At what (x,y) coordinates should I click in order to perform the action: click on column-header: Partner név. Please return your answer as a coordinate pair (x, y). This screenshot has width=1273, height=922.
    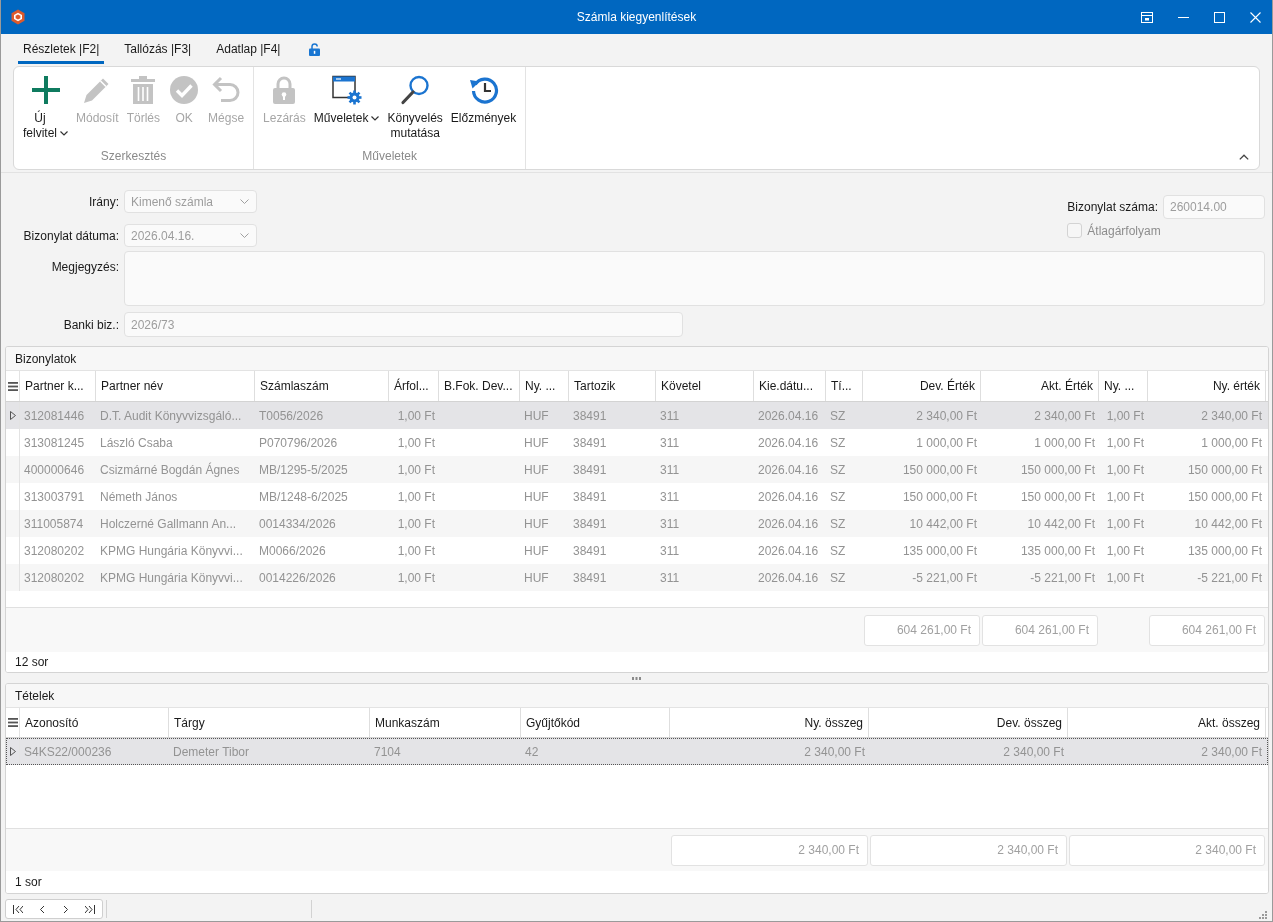
    Looking at the image, I should click on (175, 386).